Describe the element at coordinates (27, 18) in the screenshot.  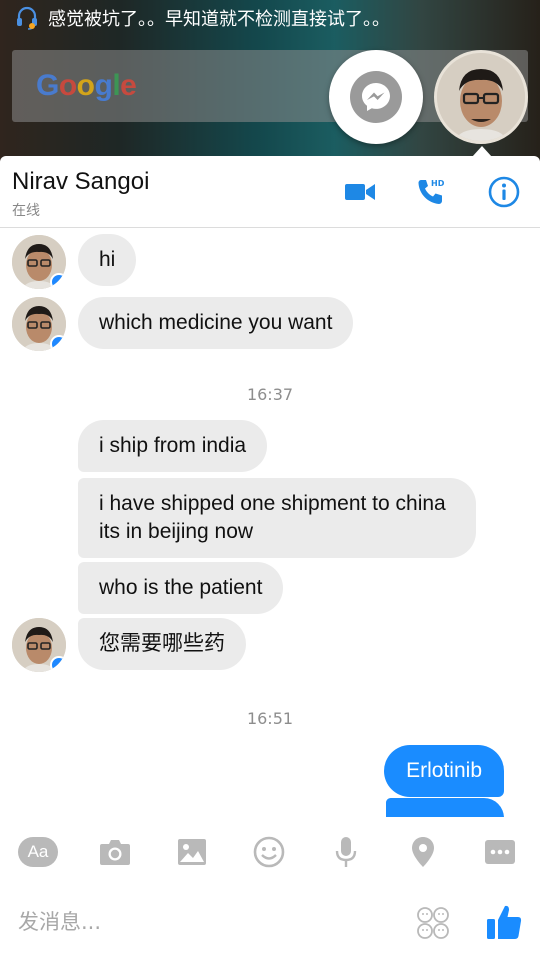
I see `headset-icon` at that location.